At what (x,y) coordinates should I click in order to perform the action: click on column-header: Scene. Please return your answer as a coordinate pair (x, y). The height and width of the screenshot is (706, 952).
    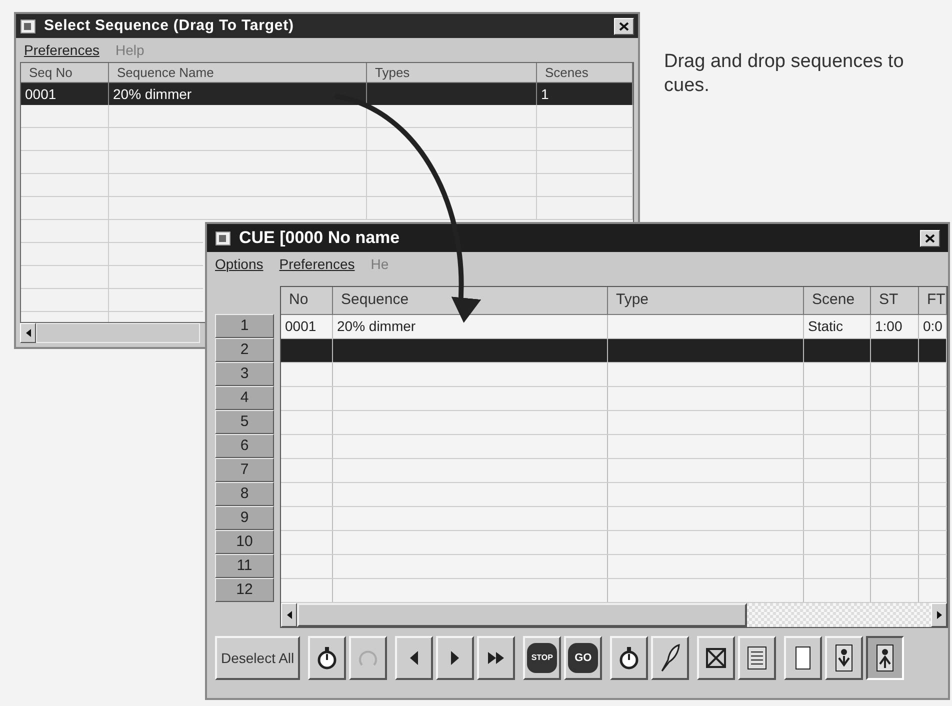
    Looking at the image, I should click on (837, 301).